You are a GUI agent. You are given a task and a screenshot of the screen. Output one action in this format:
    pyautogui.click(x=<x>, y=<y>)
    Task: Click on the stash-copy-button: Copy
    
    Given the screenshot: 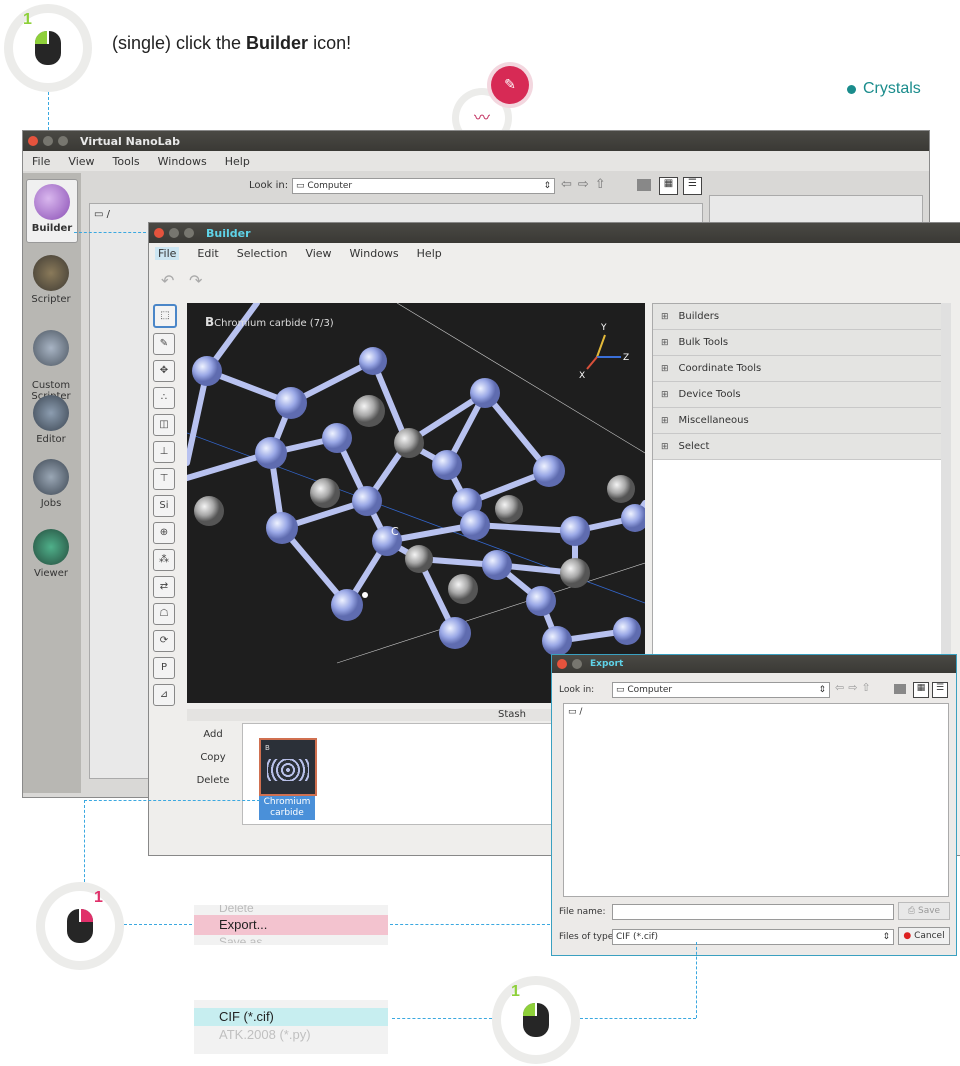 What is the action you would take?
    pyautogui.click(x=213, y=757)
    